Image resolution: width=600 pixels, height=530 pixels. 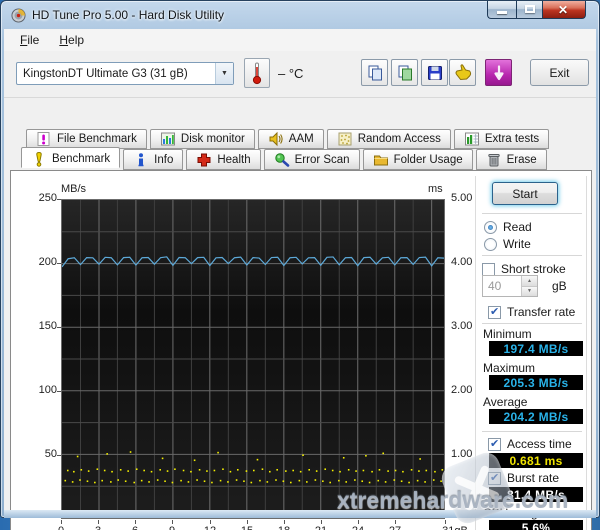 I want to click on x-axis-tick-label: 15, so click(x=247, y=527).